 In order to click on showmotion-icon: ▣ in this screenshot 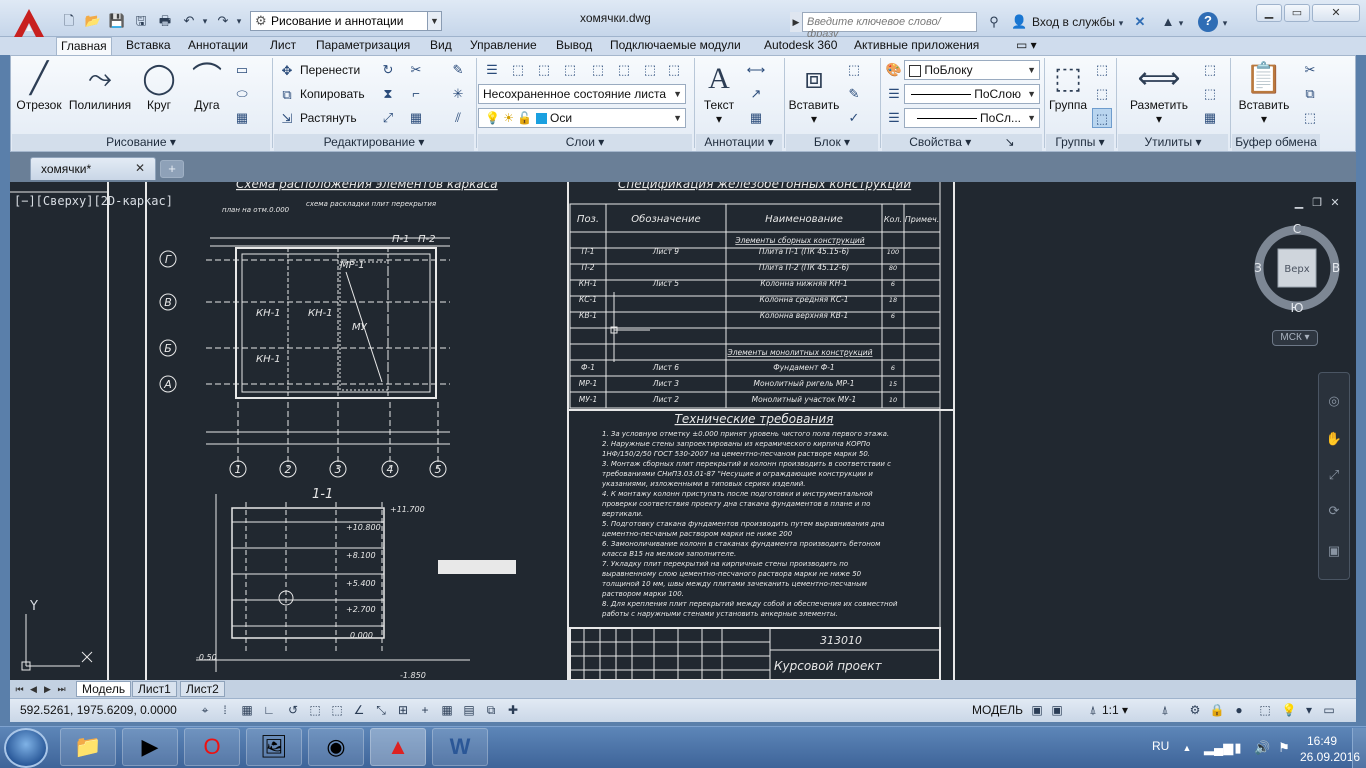, I will do `click(1334, 551)`.